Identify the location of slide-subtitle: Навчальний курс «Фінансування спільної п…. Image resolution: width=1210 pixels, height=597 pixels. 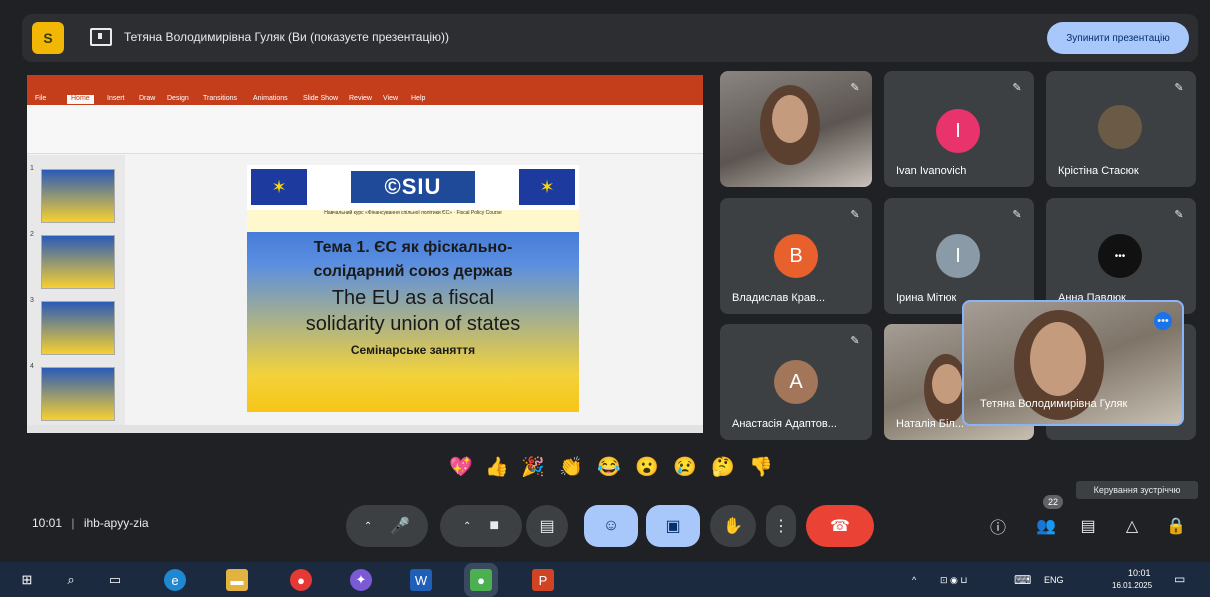
(413, 221).